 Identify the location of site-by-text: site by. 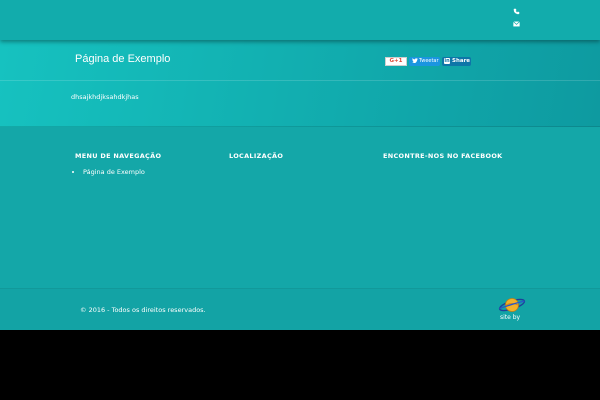
(510, 317).